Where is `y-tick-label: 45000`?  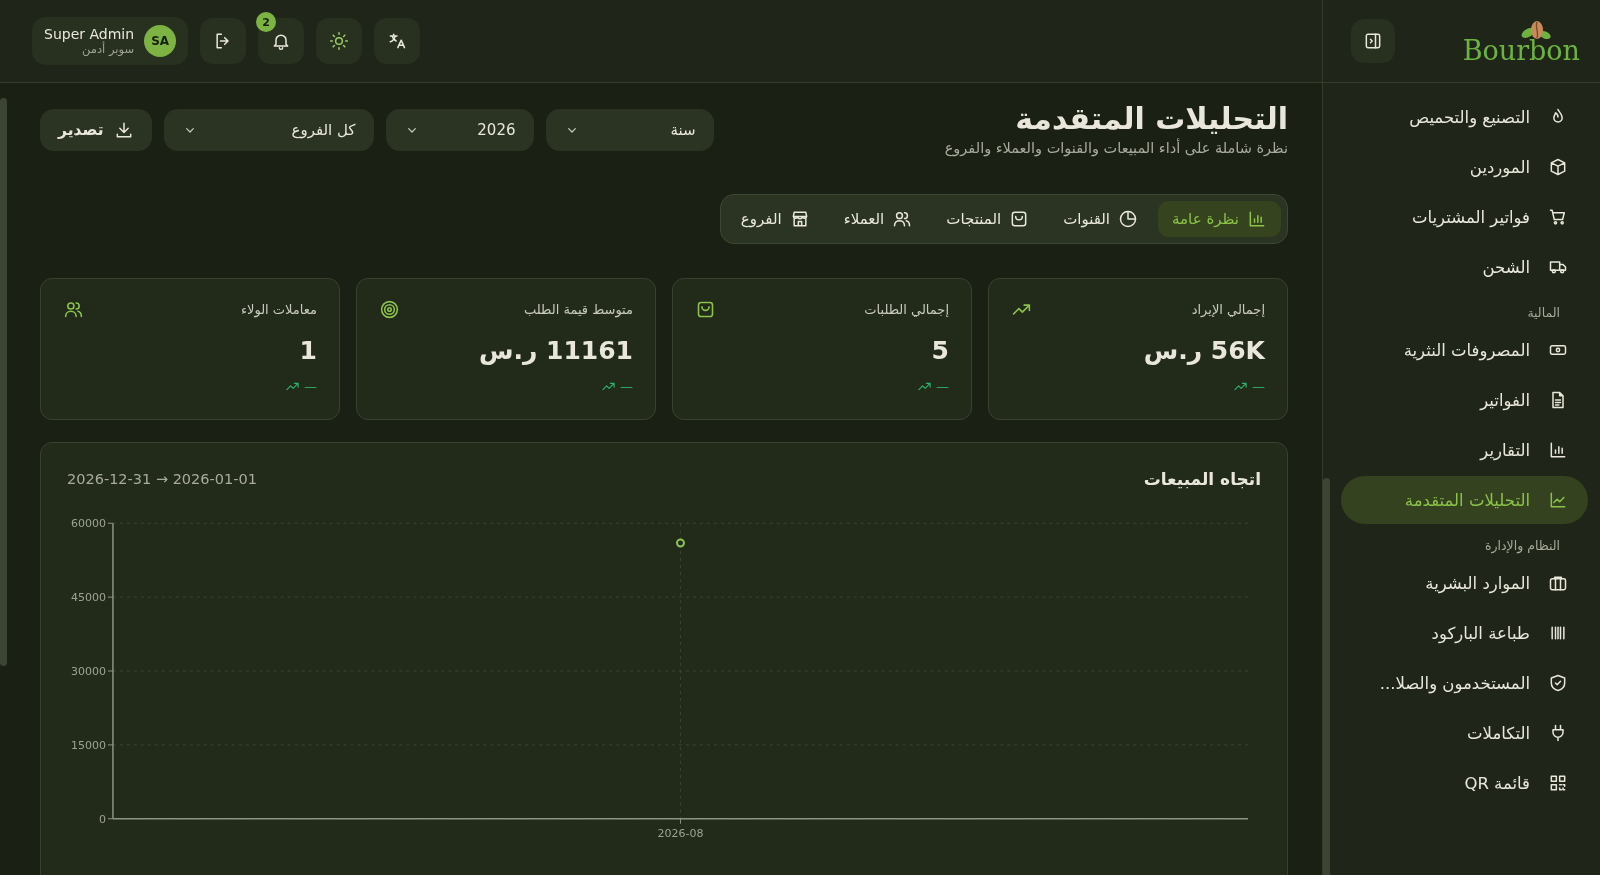
y-tick-label: 45000 is located at coordinates (88, 598).